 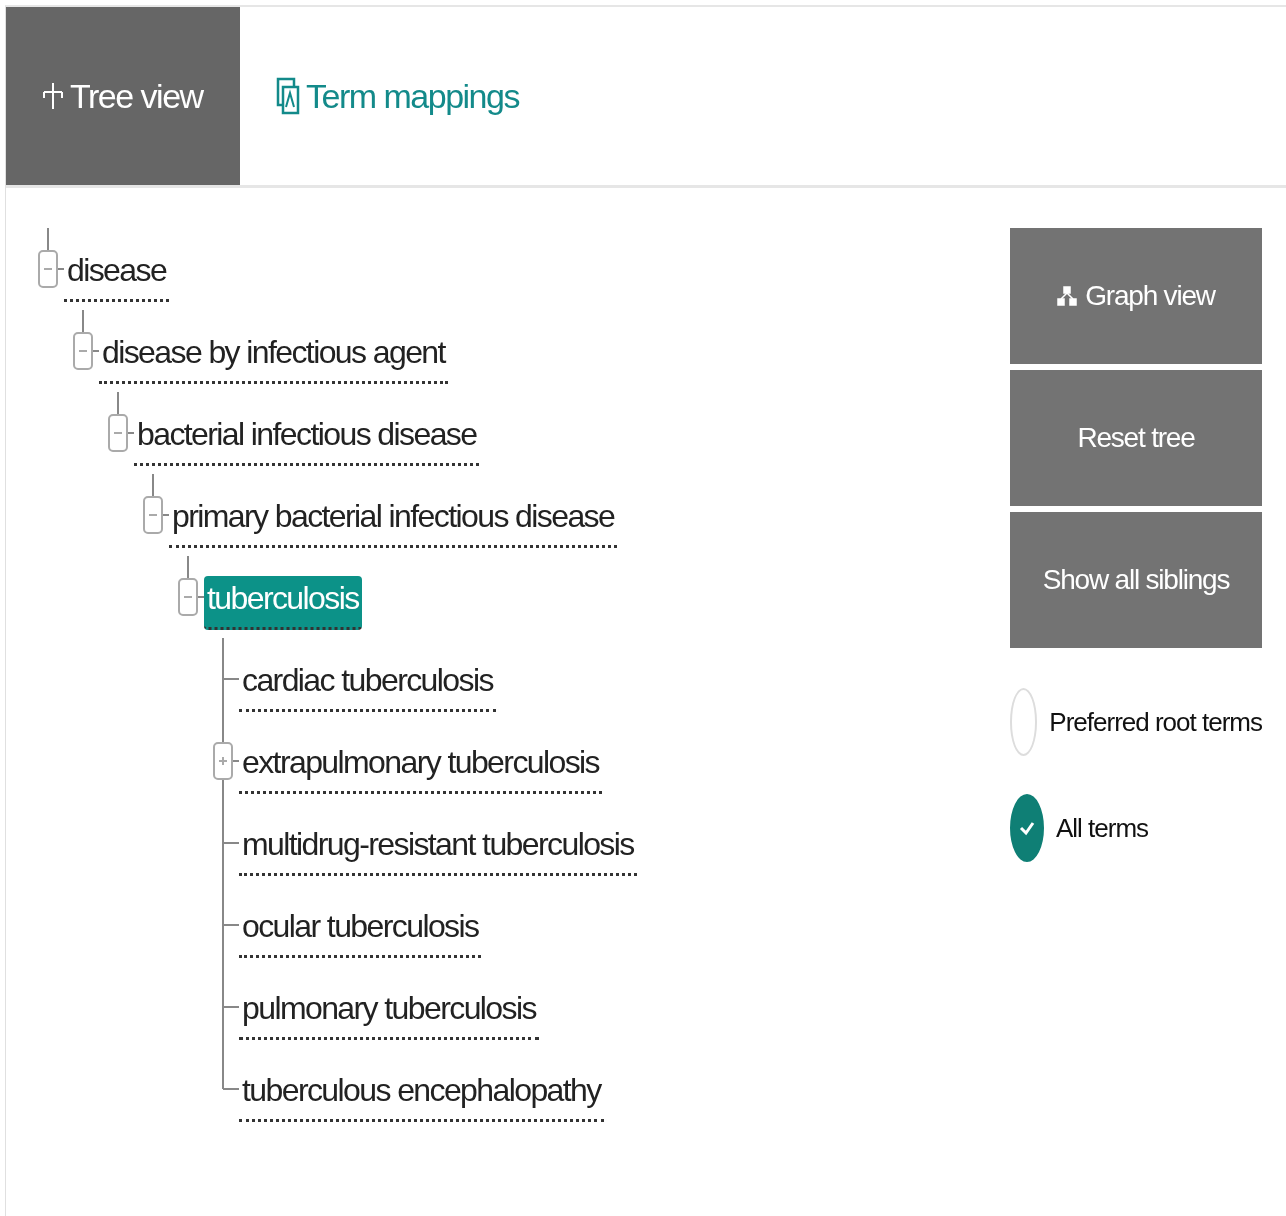 What do you see at coordinates (1067, 296) in the screenshot?
I see `hierarchy-icon` at bounding box center [1067, 296].